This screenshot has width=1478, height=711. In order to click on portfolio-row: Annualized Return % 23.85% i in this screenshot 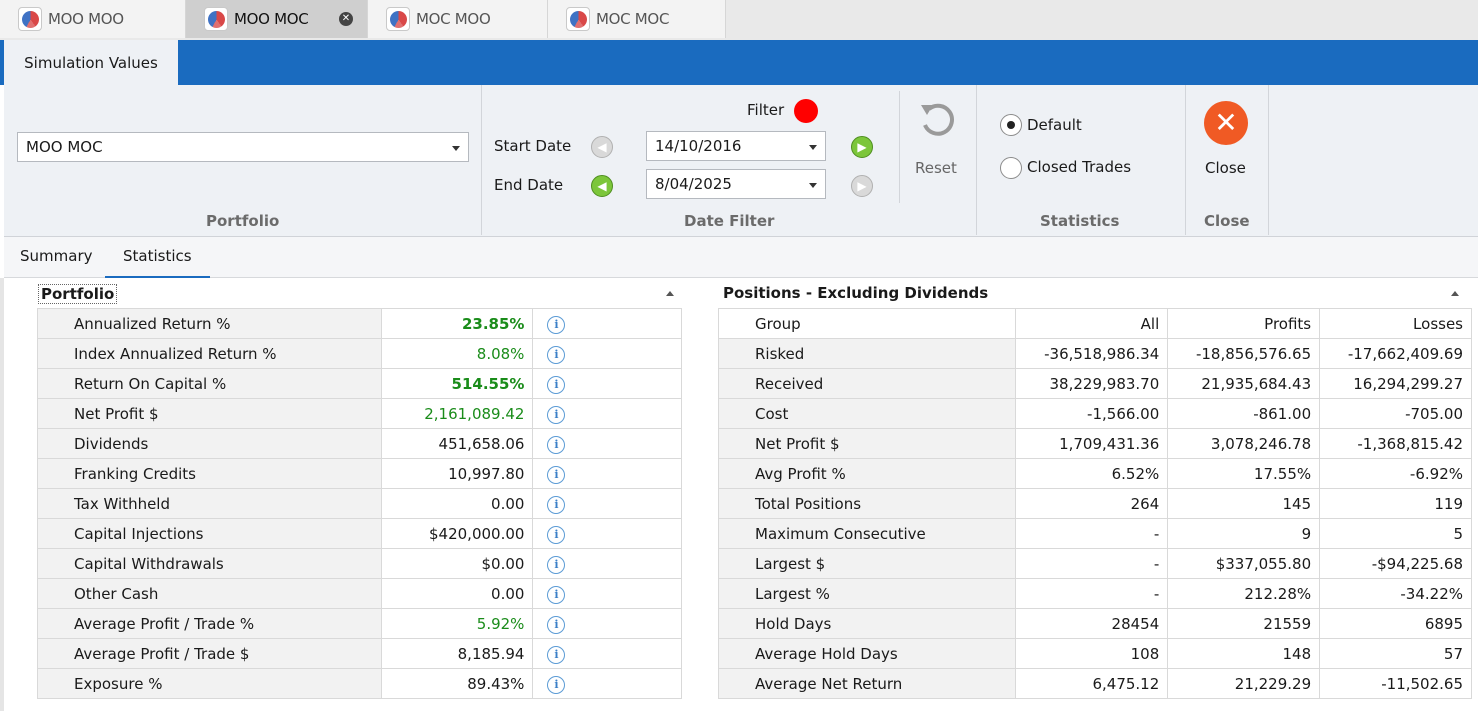, I will do `click(359, 323)`.